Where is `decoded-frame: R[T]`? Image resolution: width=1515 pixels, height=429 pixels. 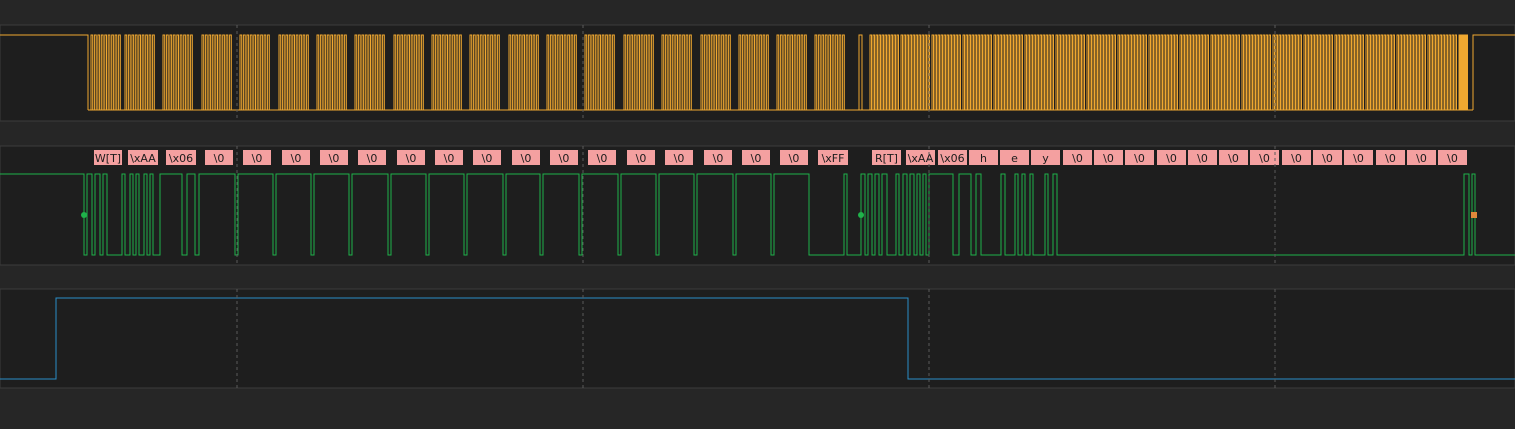 decoded-frame: R[T] is located at coordinates (886, 157).